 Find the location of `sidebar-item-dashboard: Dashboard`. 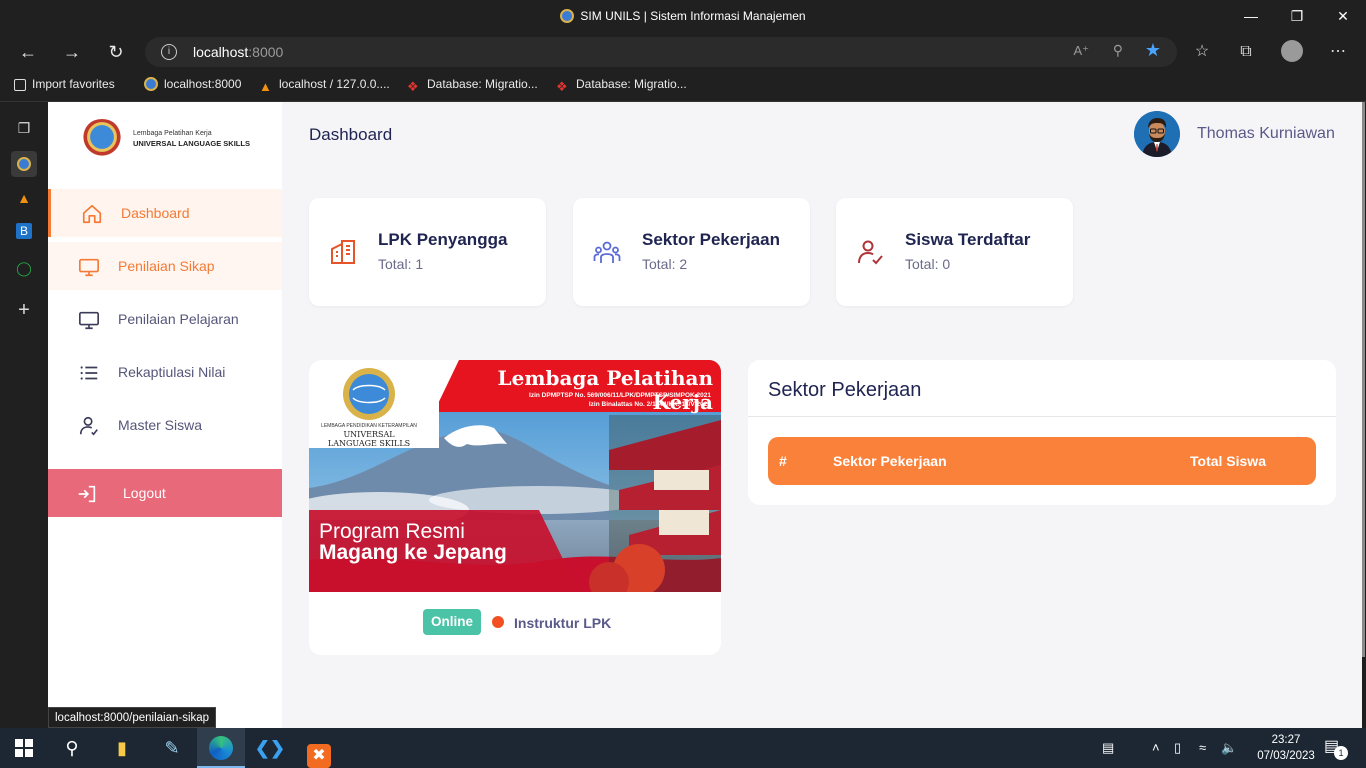

sidebar-item-dashboard: Dashboard is located at coordinates (165, 213).